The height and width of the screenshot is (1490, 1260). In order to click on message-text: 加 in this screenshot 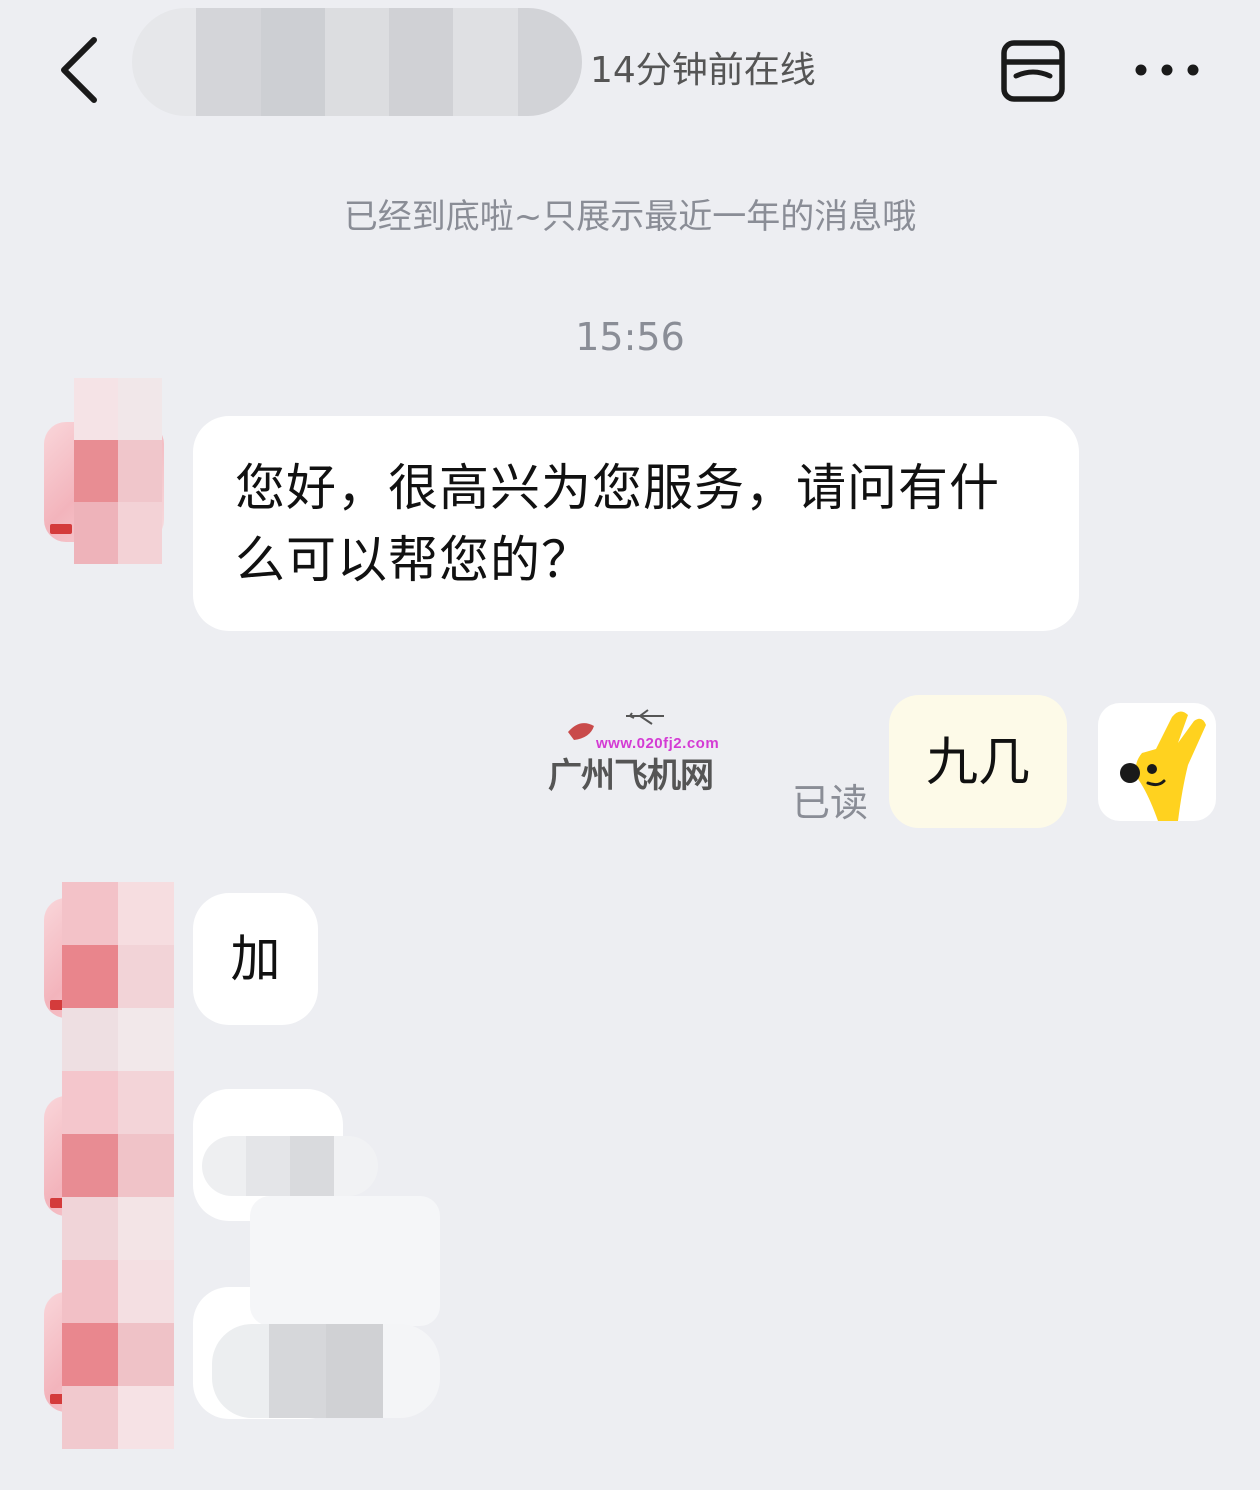, I will do `click(255, 959)`.